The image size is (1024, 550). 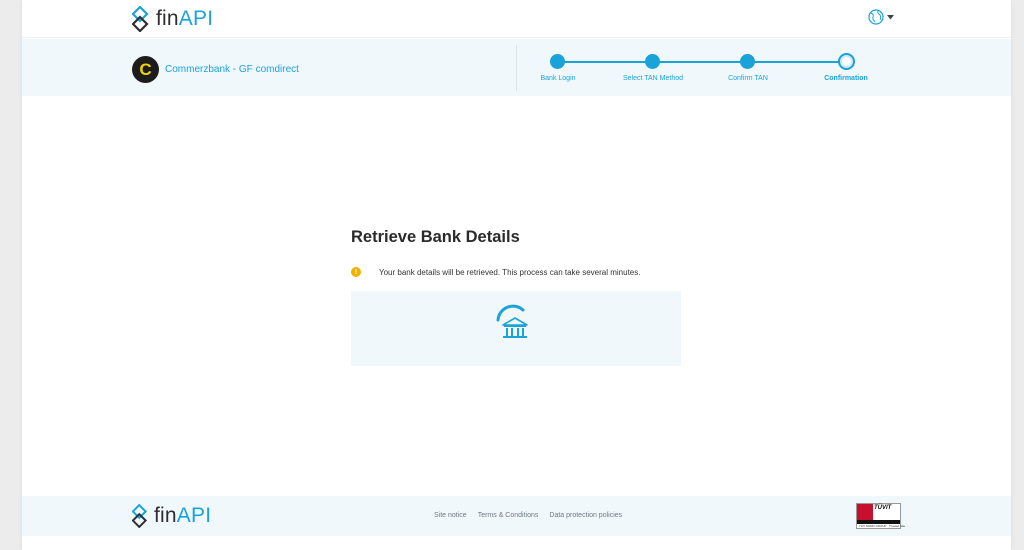 I want to click on footer-finapi-logo: finAPI, so click(x=171, y=516).